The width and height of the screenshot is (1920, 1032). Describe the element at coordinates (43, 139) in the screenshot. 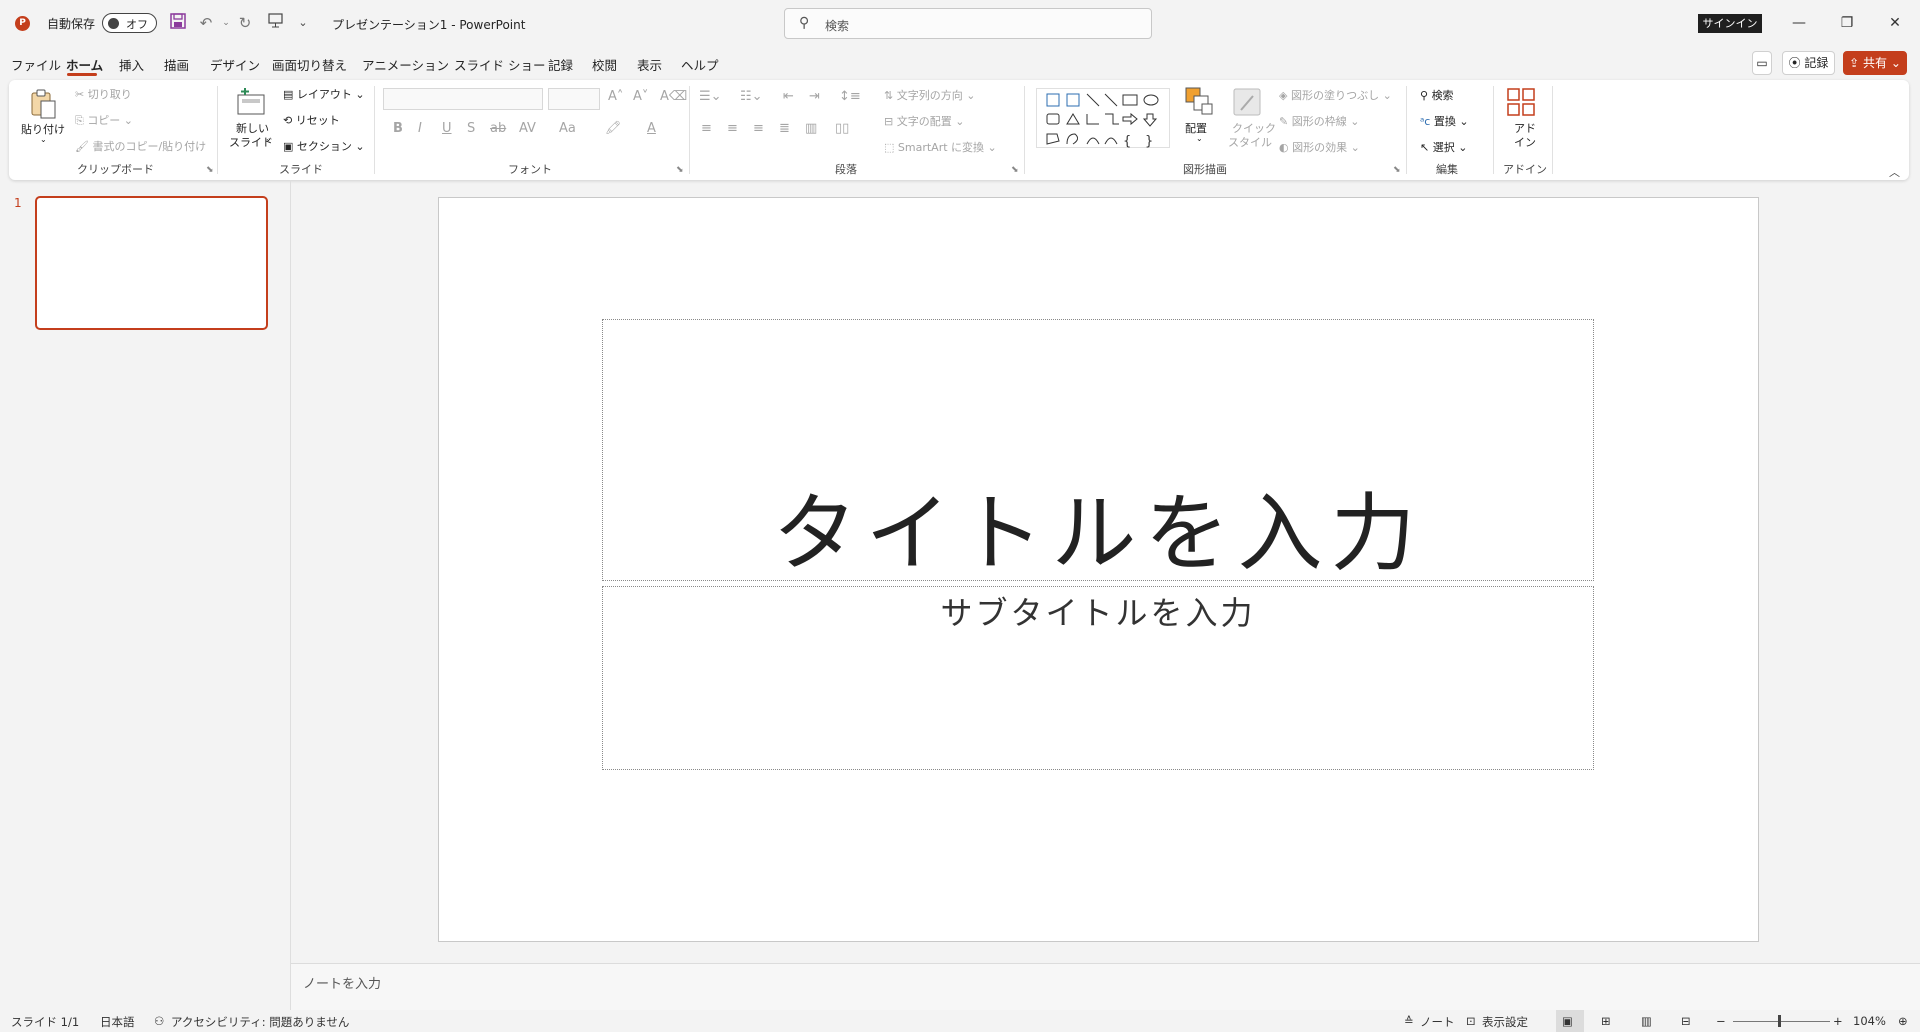

I see `paste-dropdown-icon: ⌄` at that location.